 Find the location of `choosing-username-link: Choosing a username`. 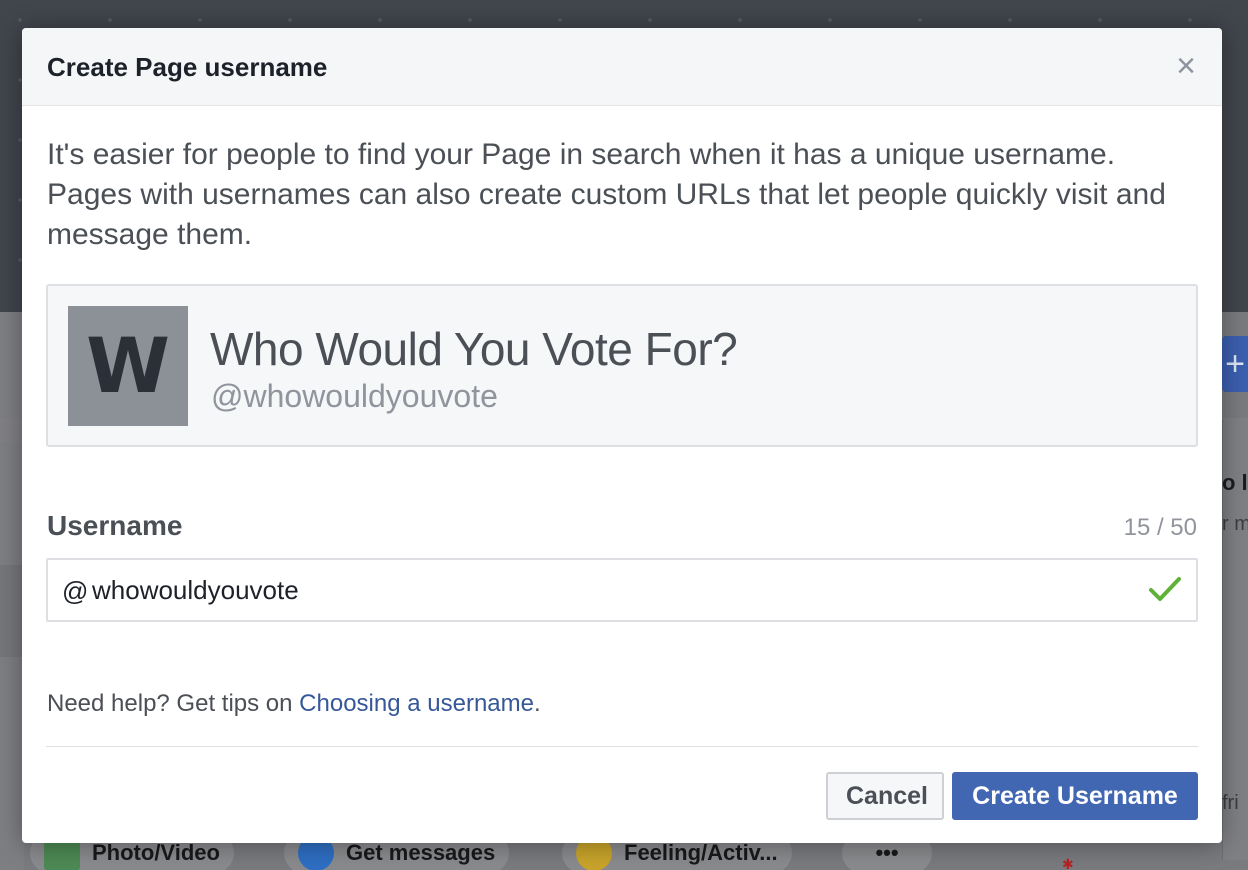

choosing-username-link: Choosing a username is located at coordinates (416, 703).